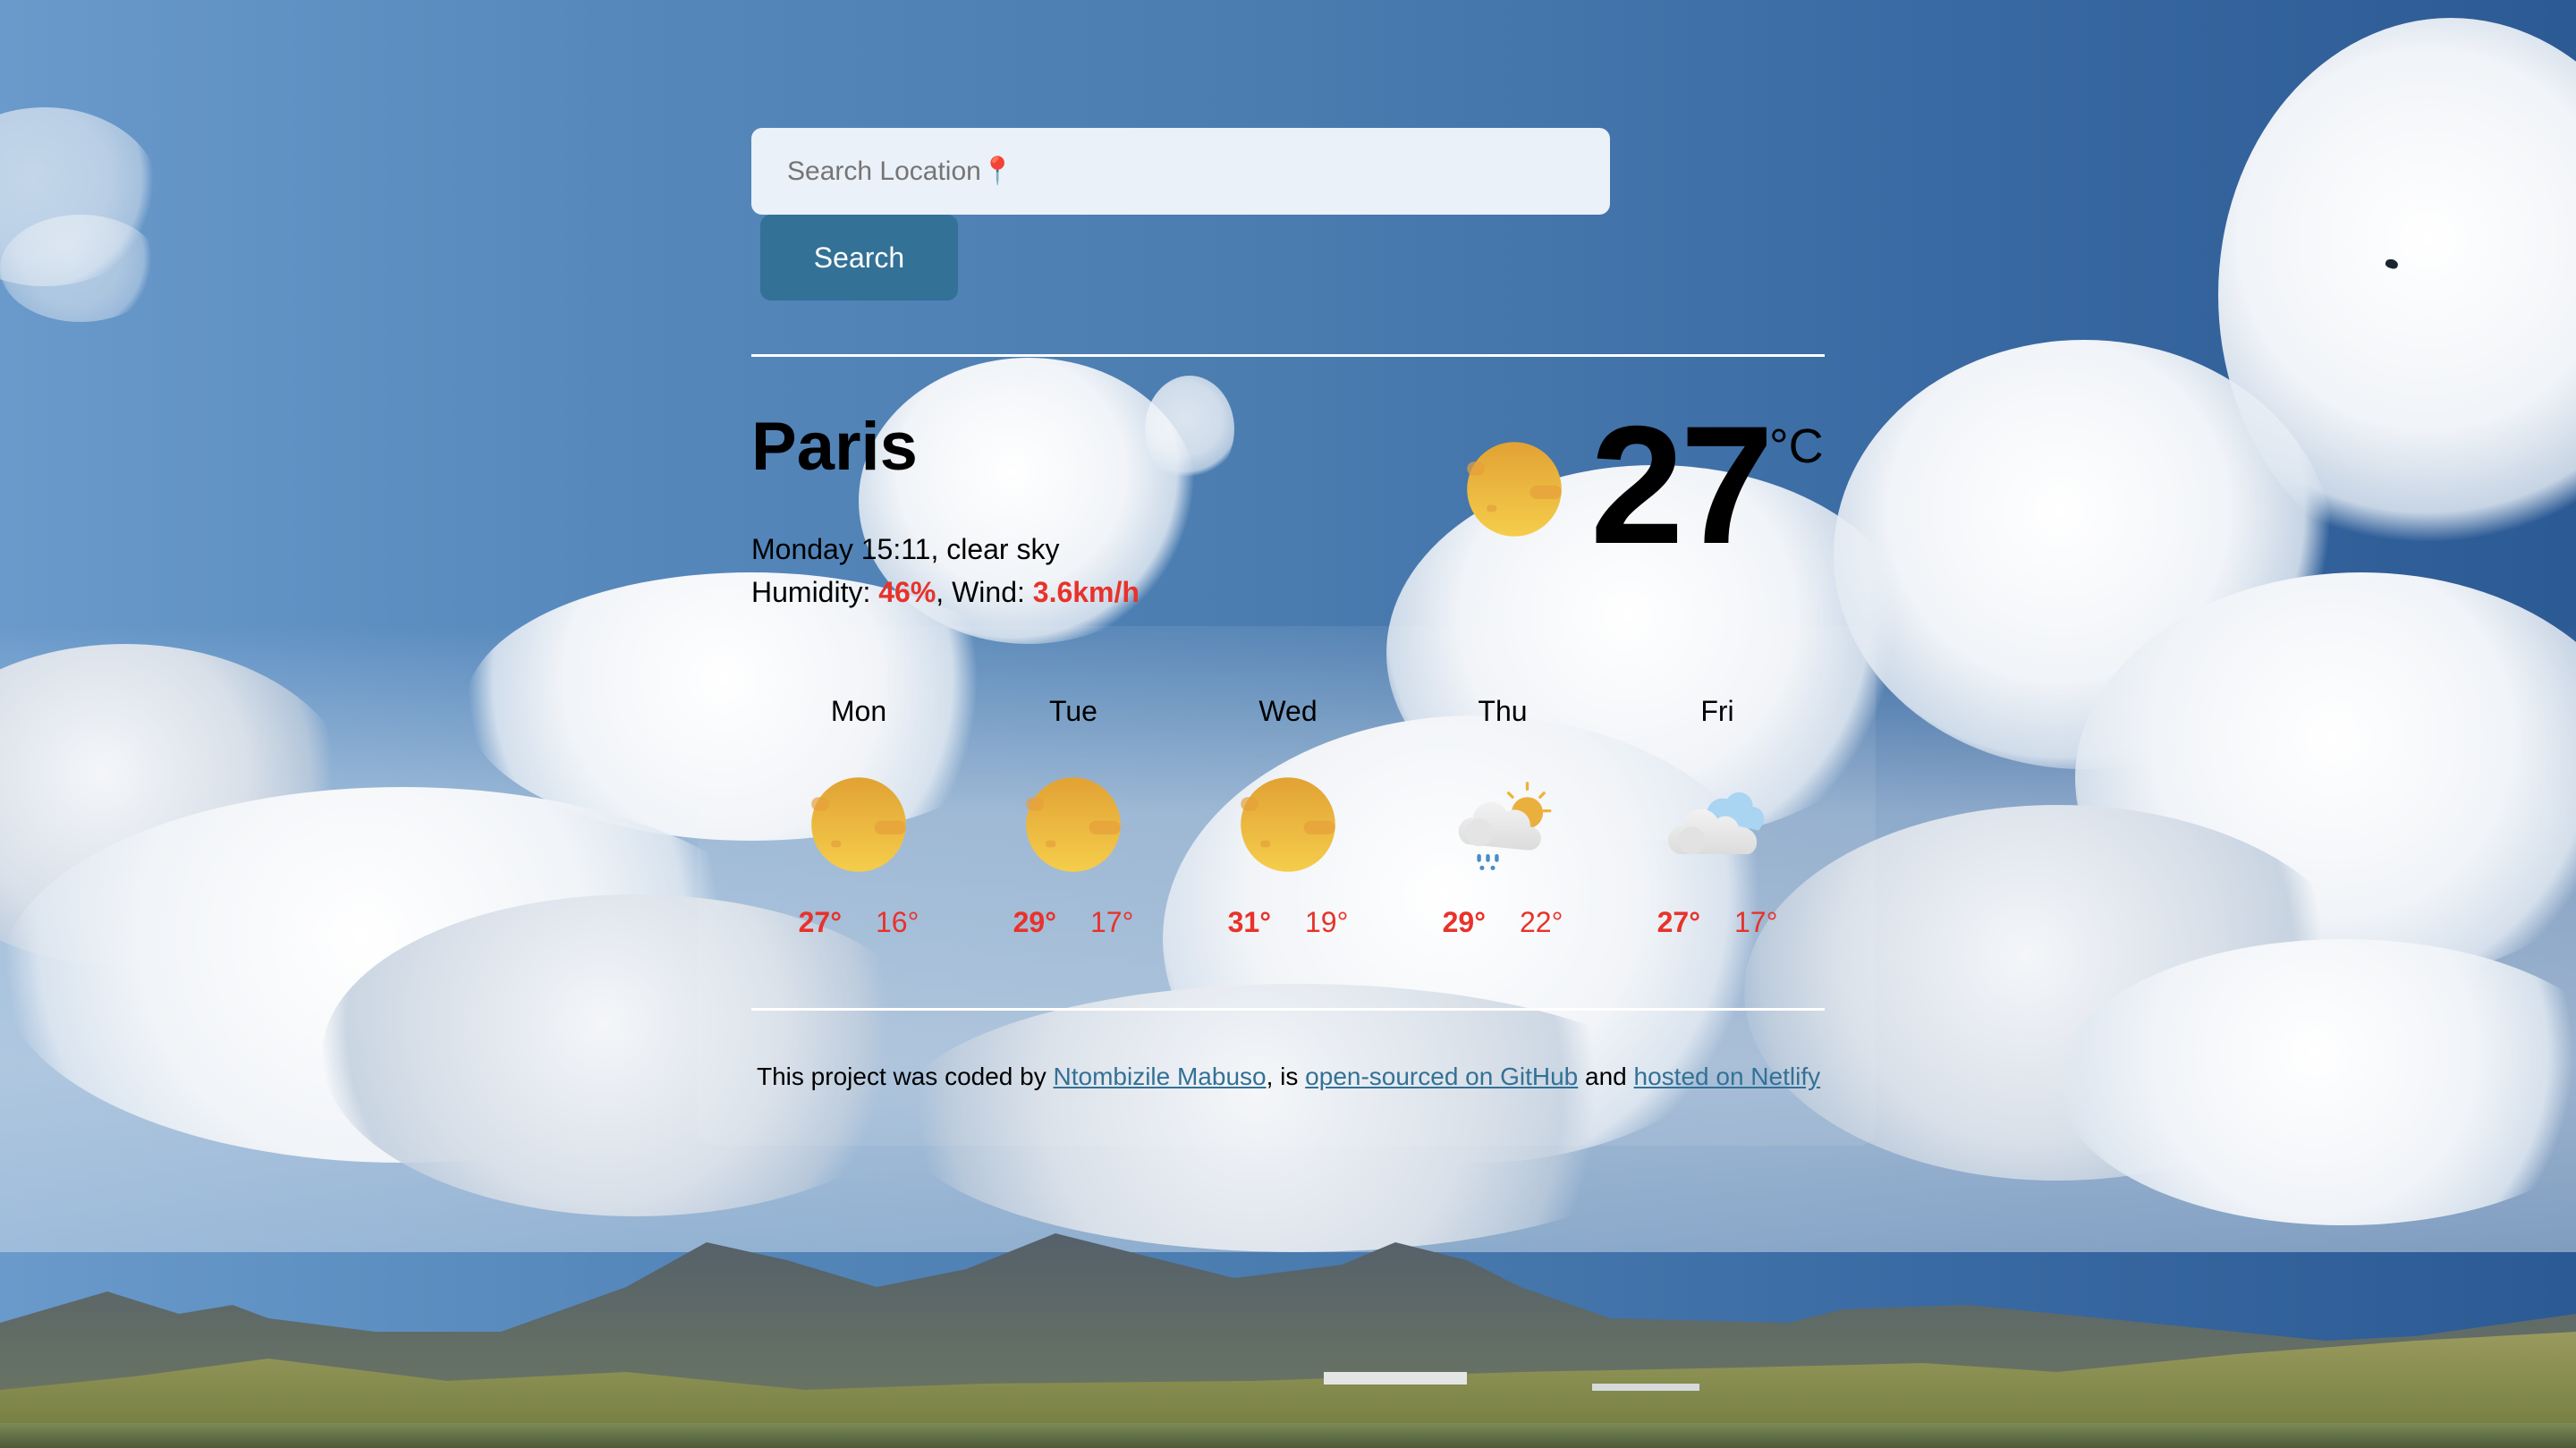 This screenshot has width=2576, height=1448. I want to click on forecast: Mon 27° 16° Tue 29° 17° Wed 31° 19° Thu, so click(1288, 832).